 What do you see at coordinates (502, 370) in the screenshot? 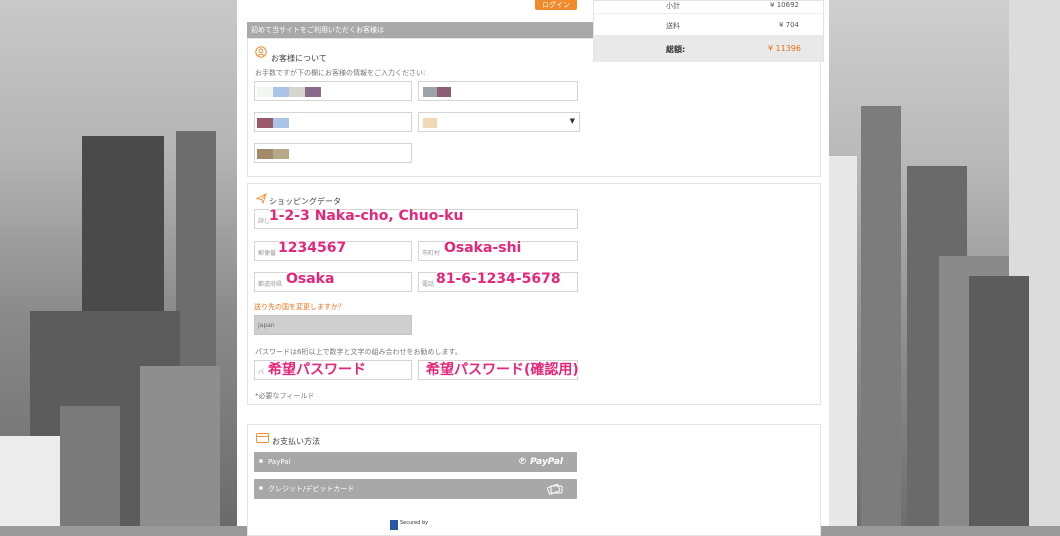
I see `password-confirm-value: 希望パスワード(確認用)` at bounding box center [502, 370].